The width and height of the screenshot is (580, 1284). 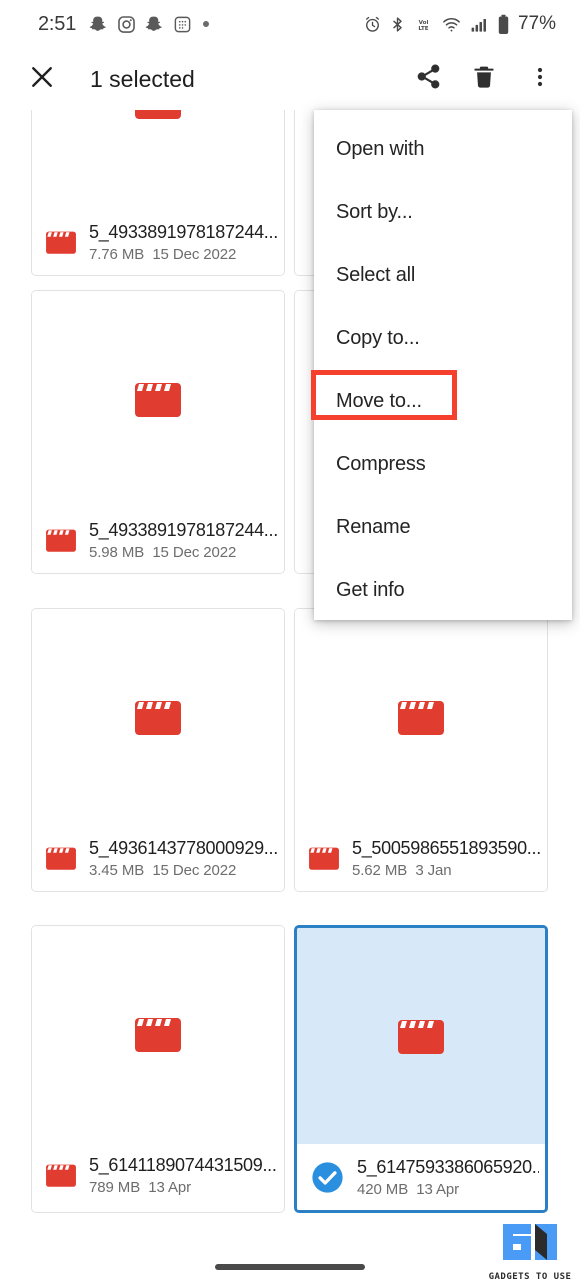 I want to click on file-subtitle: 5.62 MB 3 Jan, so click(x=402, y=870).